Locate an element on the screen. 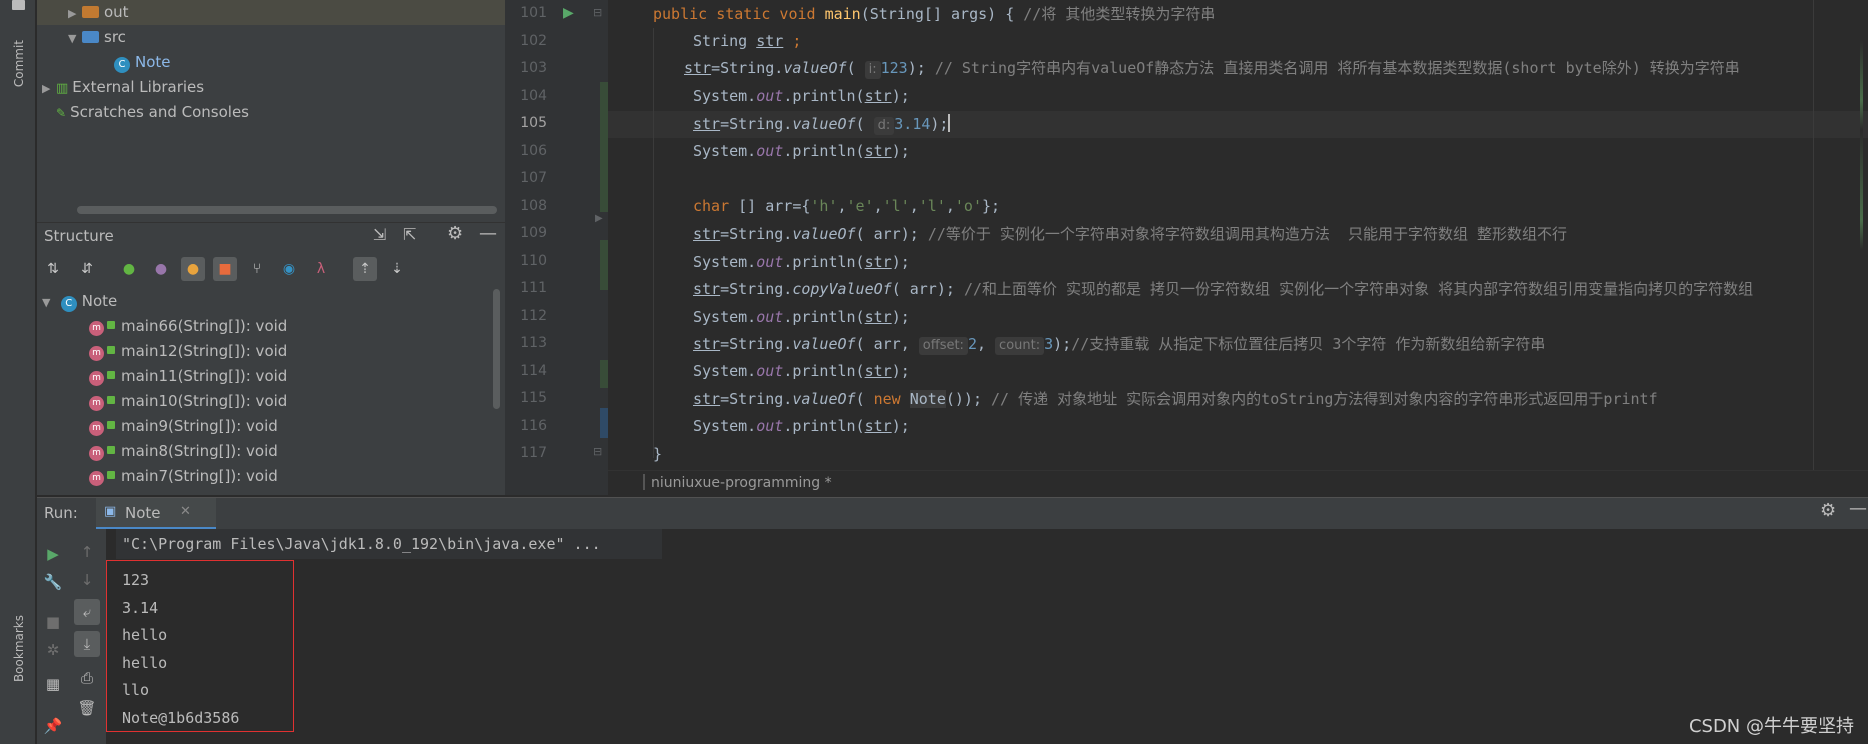 The width and height of the screenshot is (1868, 744). tree-item-note: C Note is located at coordinates (104, 62).